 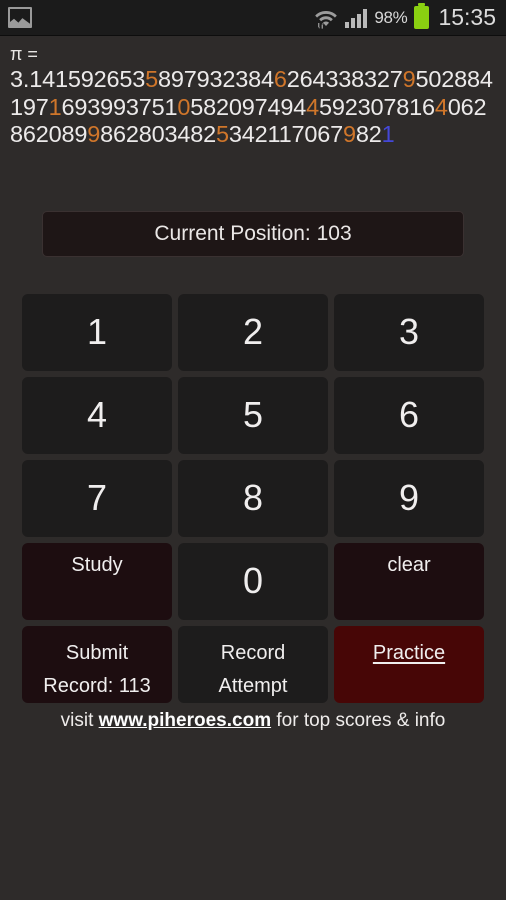 What do you see at coordinates (467, 17) in the screenshot?
I see `status-bar-clock: 15:35` at bounding box center [467, 17].